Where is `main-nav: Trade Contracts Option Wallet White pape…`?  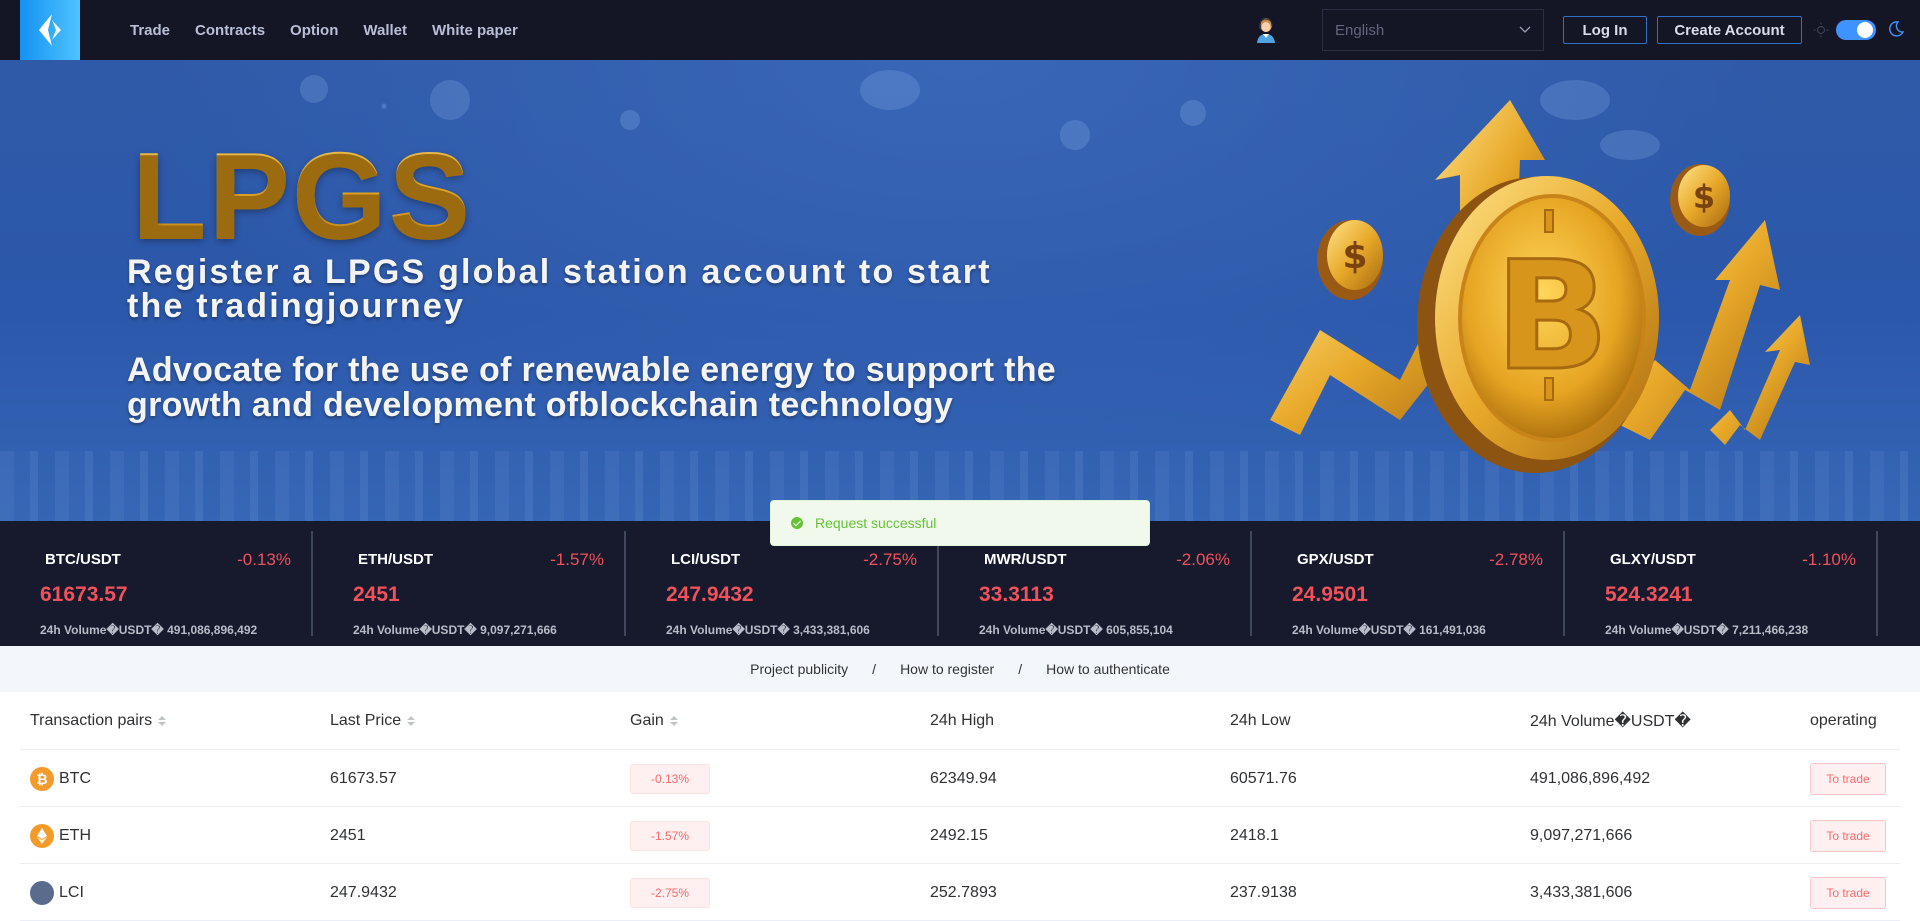 main-nav: Trade Contracts Option Wallet White pape… is located at coordinates (336, 30).